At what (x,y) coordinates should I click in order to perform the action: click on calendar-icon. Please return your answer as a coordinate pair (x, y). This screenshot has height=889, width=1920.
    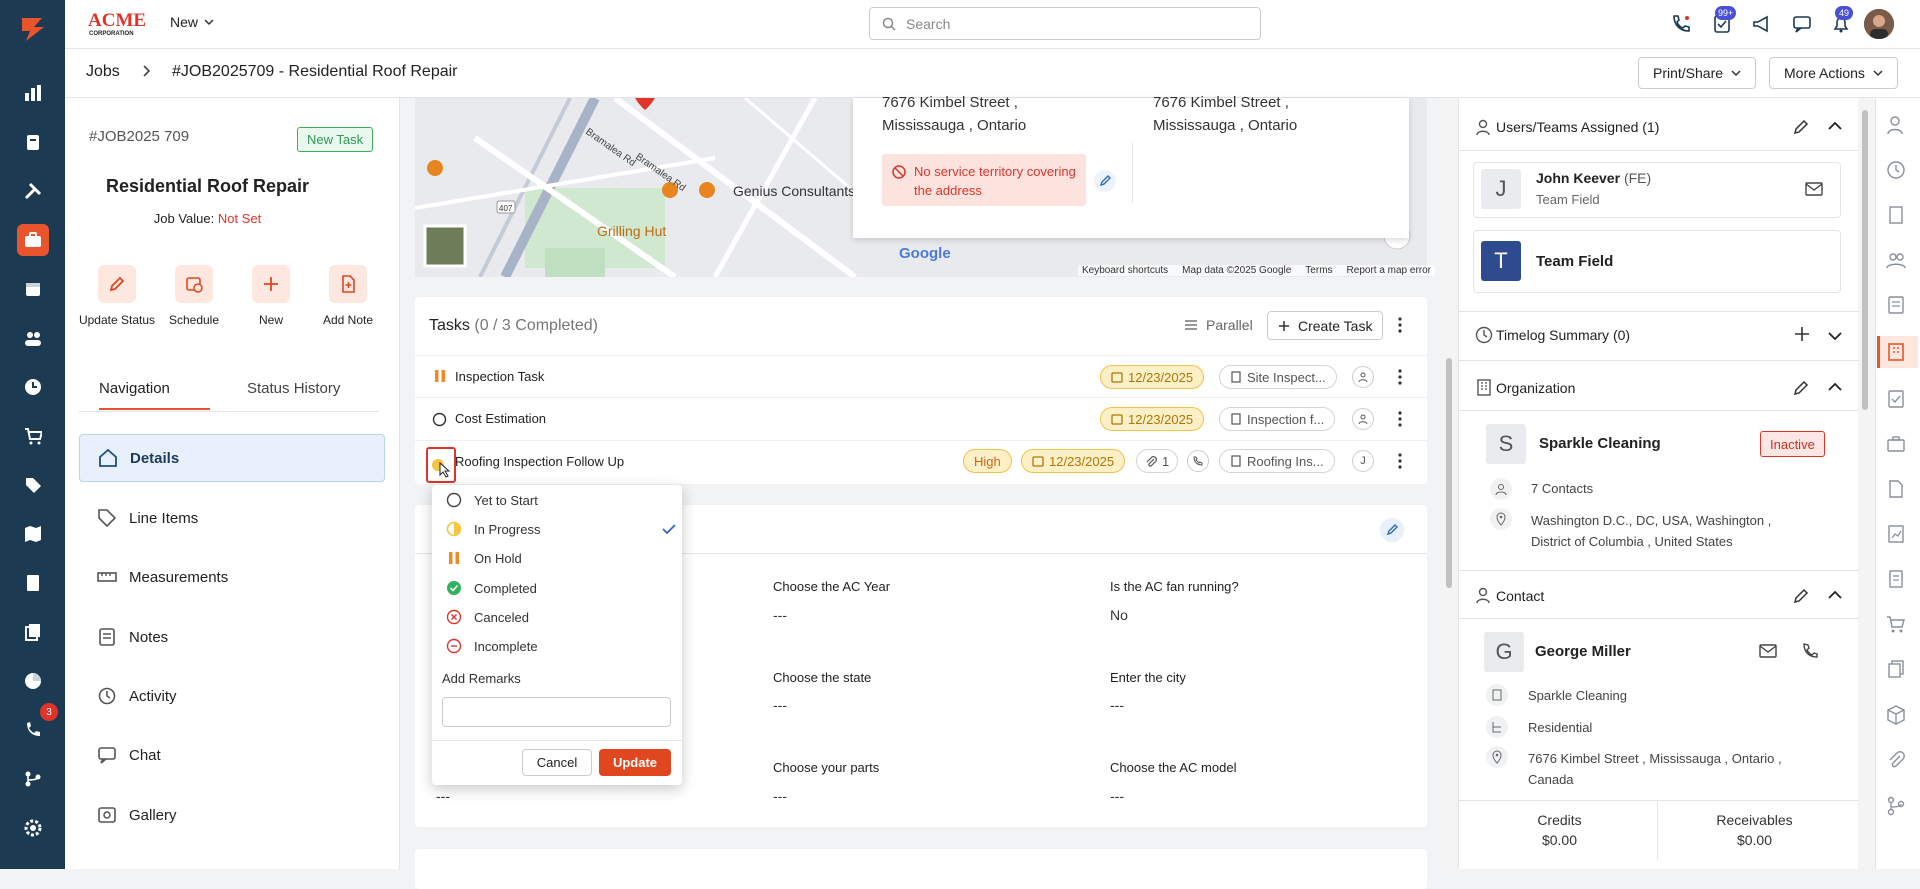
    Looking at the image, I should click on (33, 289).